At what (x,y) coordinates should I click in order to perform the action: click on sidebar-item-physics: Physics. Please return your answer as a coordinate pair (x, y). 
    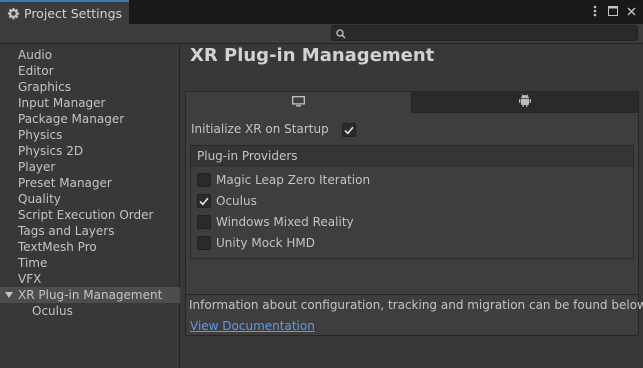
    Looking at the image, I should click on (90, 135).